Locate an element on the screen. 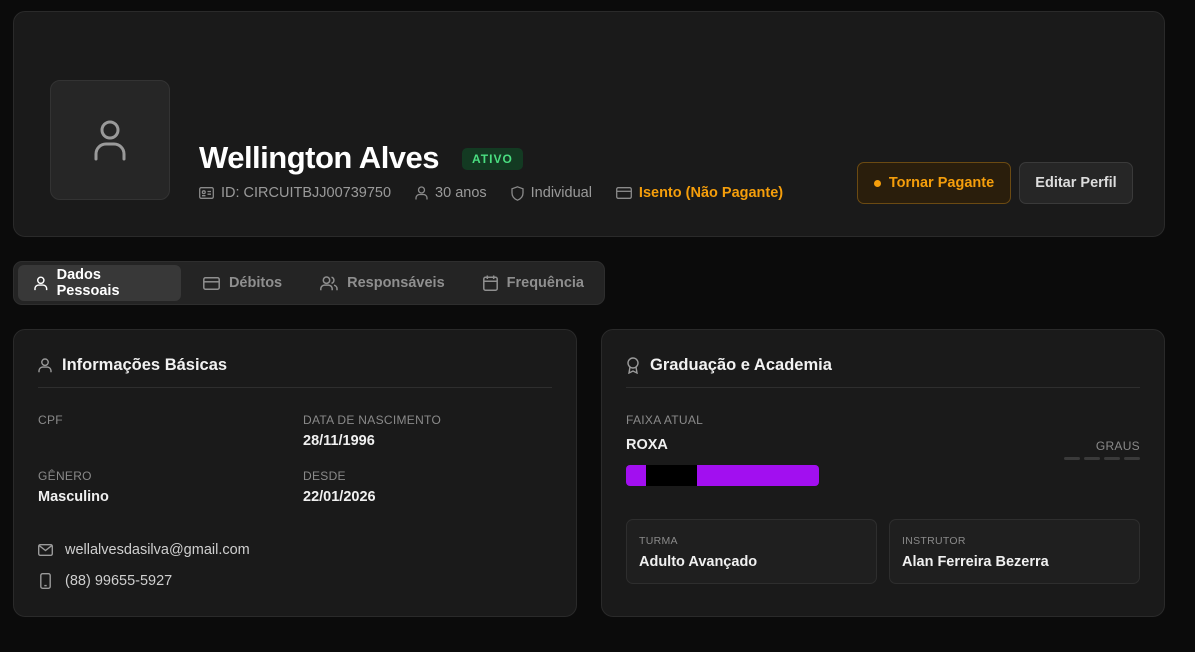 Image resolution: width=1195 pixels, height=652 pixels. award-icon is located at coordinates (633, 365).